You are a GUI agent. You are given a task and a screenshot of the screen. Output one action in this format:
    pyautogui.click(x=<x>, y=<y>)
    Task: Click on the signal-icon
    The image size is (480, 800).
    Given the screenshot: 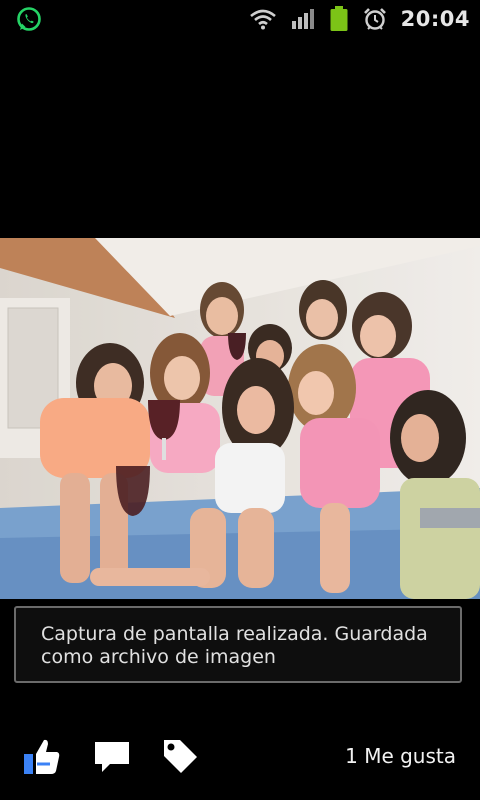 What is the action you would take?
    pyautogui.click(x=302, y=19)
    